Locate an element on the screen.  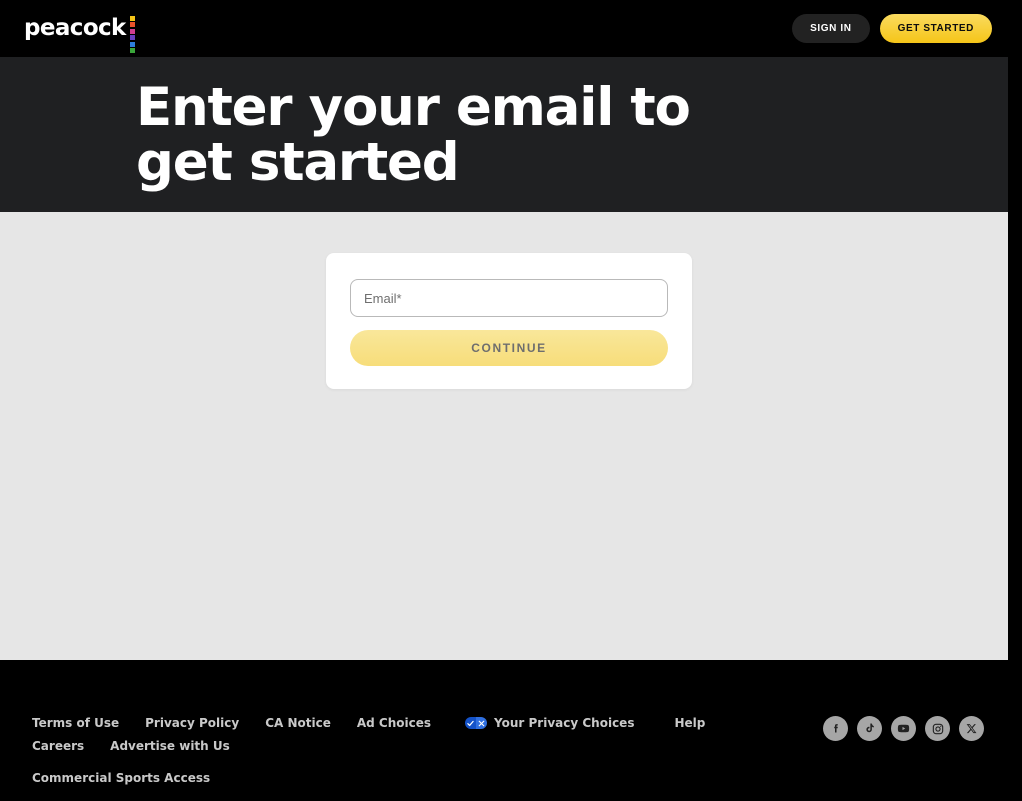
footer-link-careers: Careers is located at coordinates (58, 746).